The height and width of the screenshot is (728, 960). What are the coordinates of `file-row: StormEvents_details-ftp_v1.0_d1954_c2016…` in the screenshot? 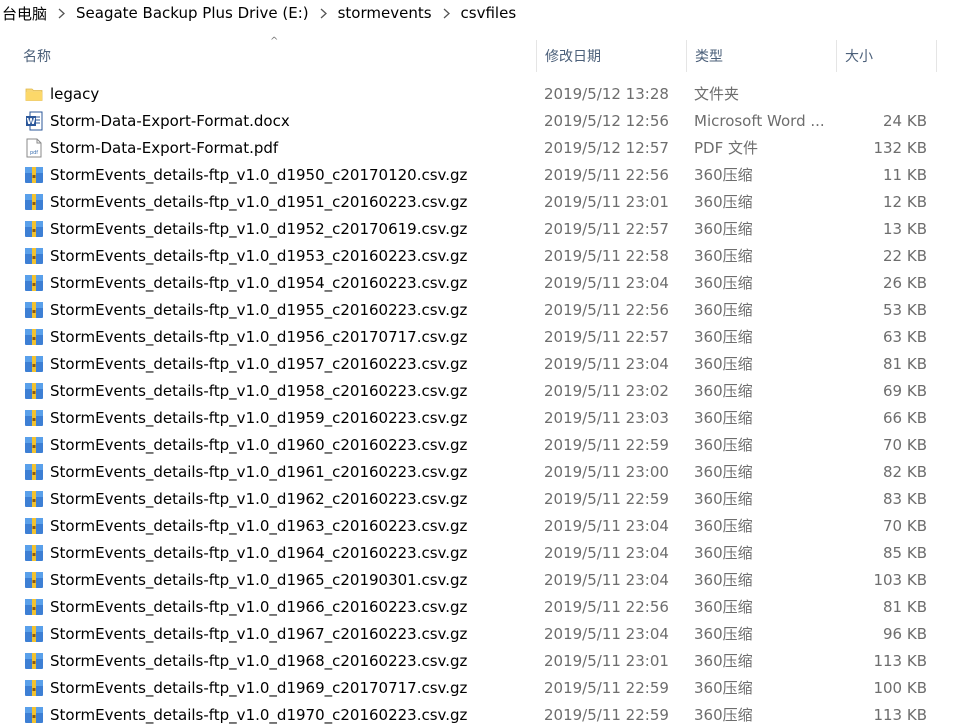 It's located at (480, 282).